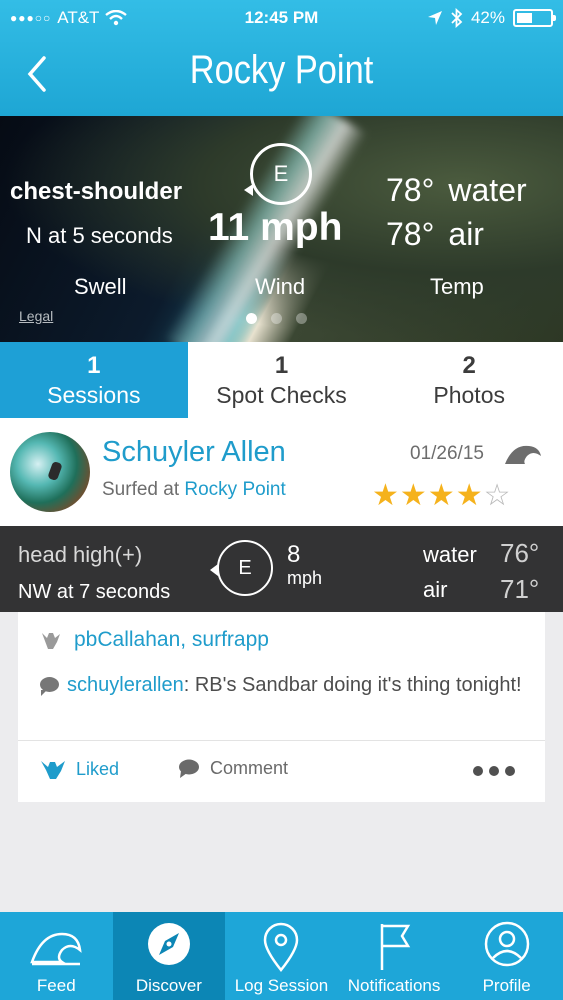 This screenshot has height=1000, width=563. I want to click on air-temp: 71°, so click(520, 589).